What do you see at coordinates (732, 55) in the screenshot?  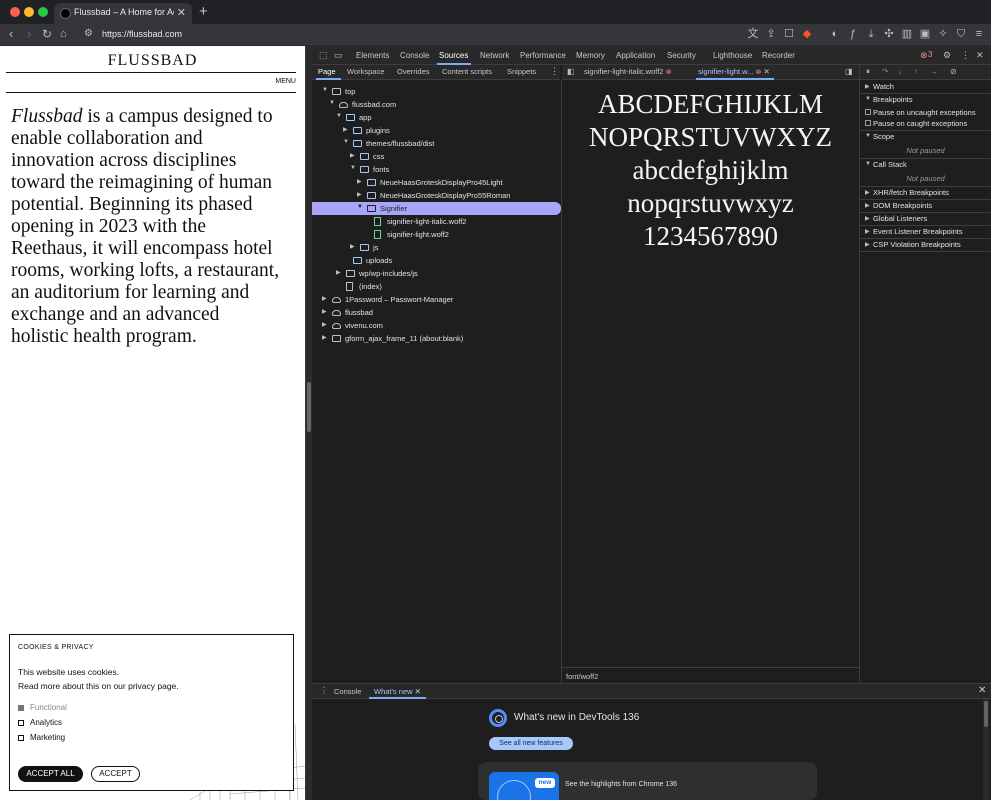 I see `tab-lighthouse: Lighthouse` at bounding box center [732, 55].